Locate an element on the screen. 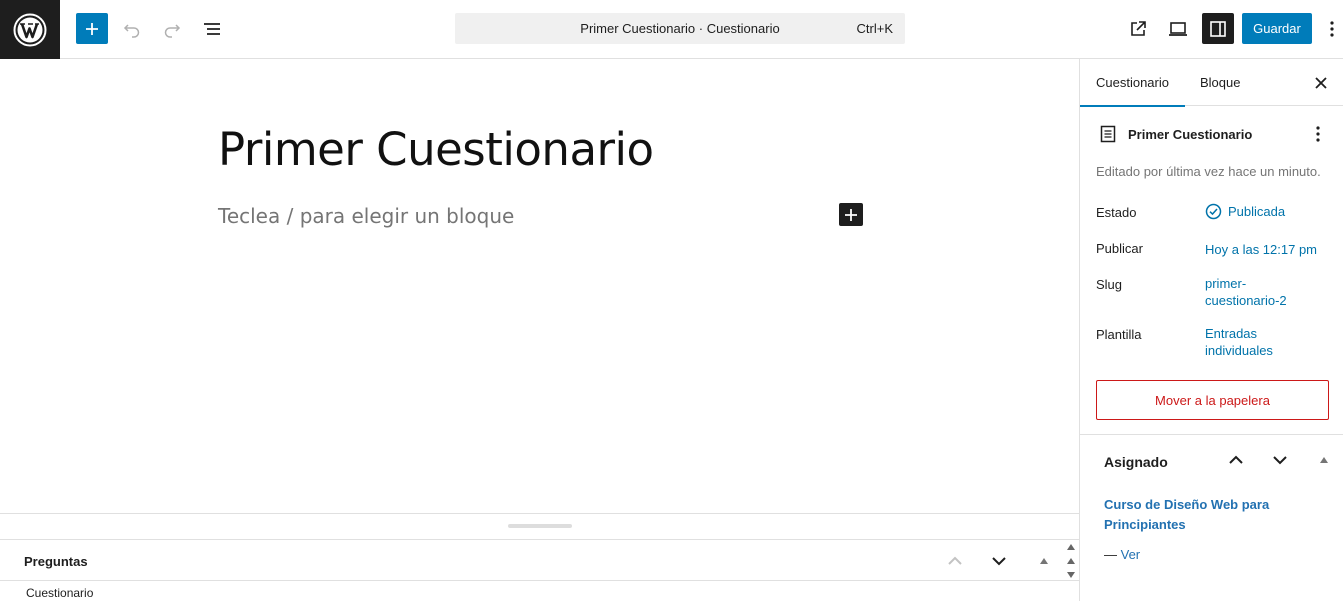 This screenshot has height=601, width=1343. settings-toggle-button is located at coordinates (1218, 28).